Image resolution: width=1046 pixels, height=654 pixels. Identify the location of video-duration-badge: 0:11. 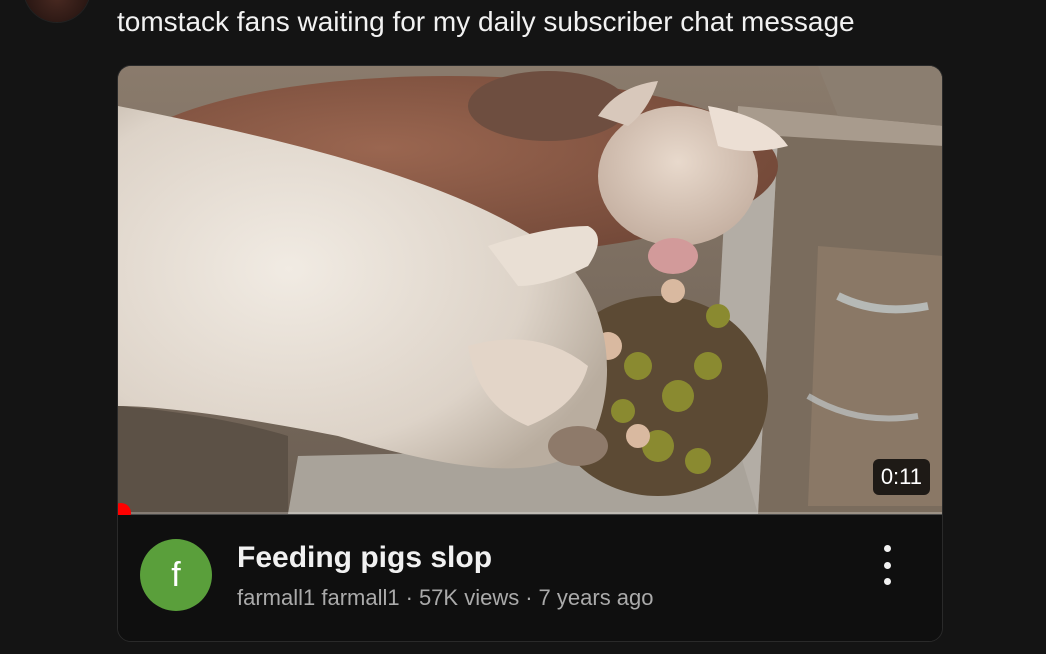
(901, 477).